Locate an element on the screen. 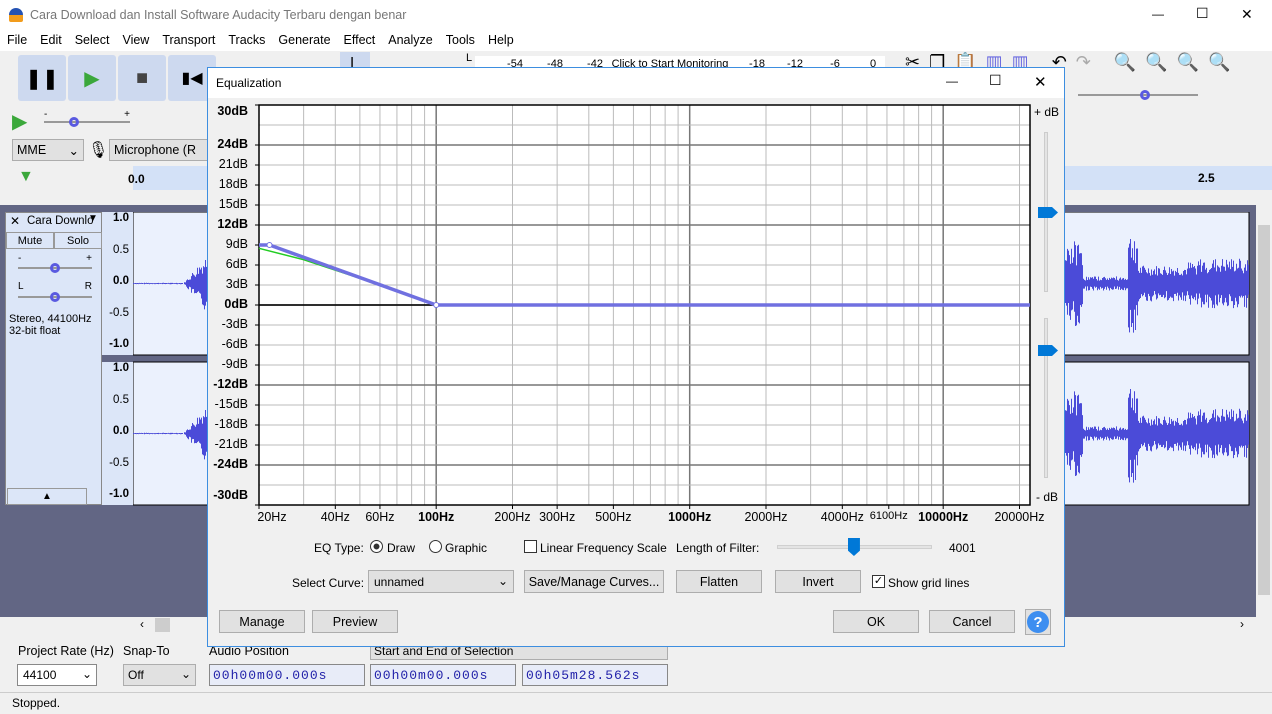 The height and width of the screenshot is (714, 1272). filter-length-thumb is located at coordinates (853, 547).